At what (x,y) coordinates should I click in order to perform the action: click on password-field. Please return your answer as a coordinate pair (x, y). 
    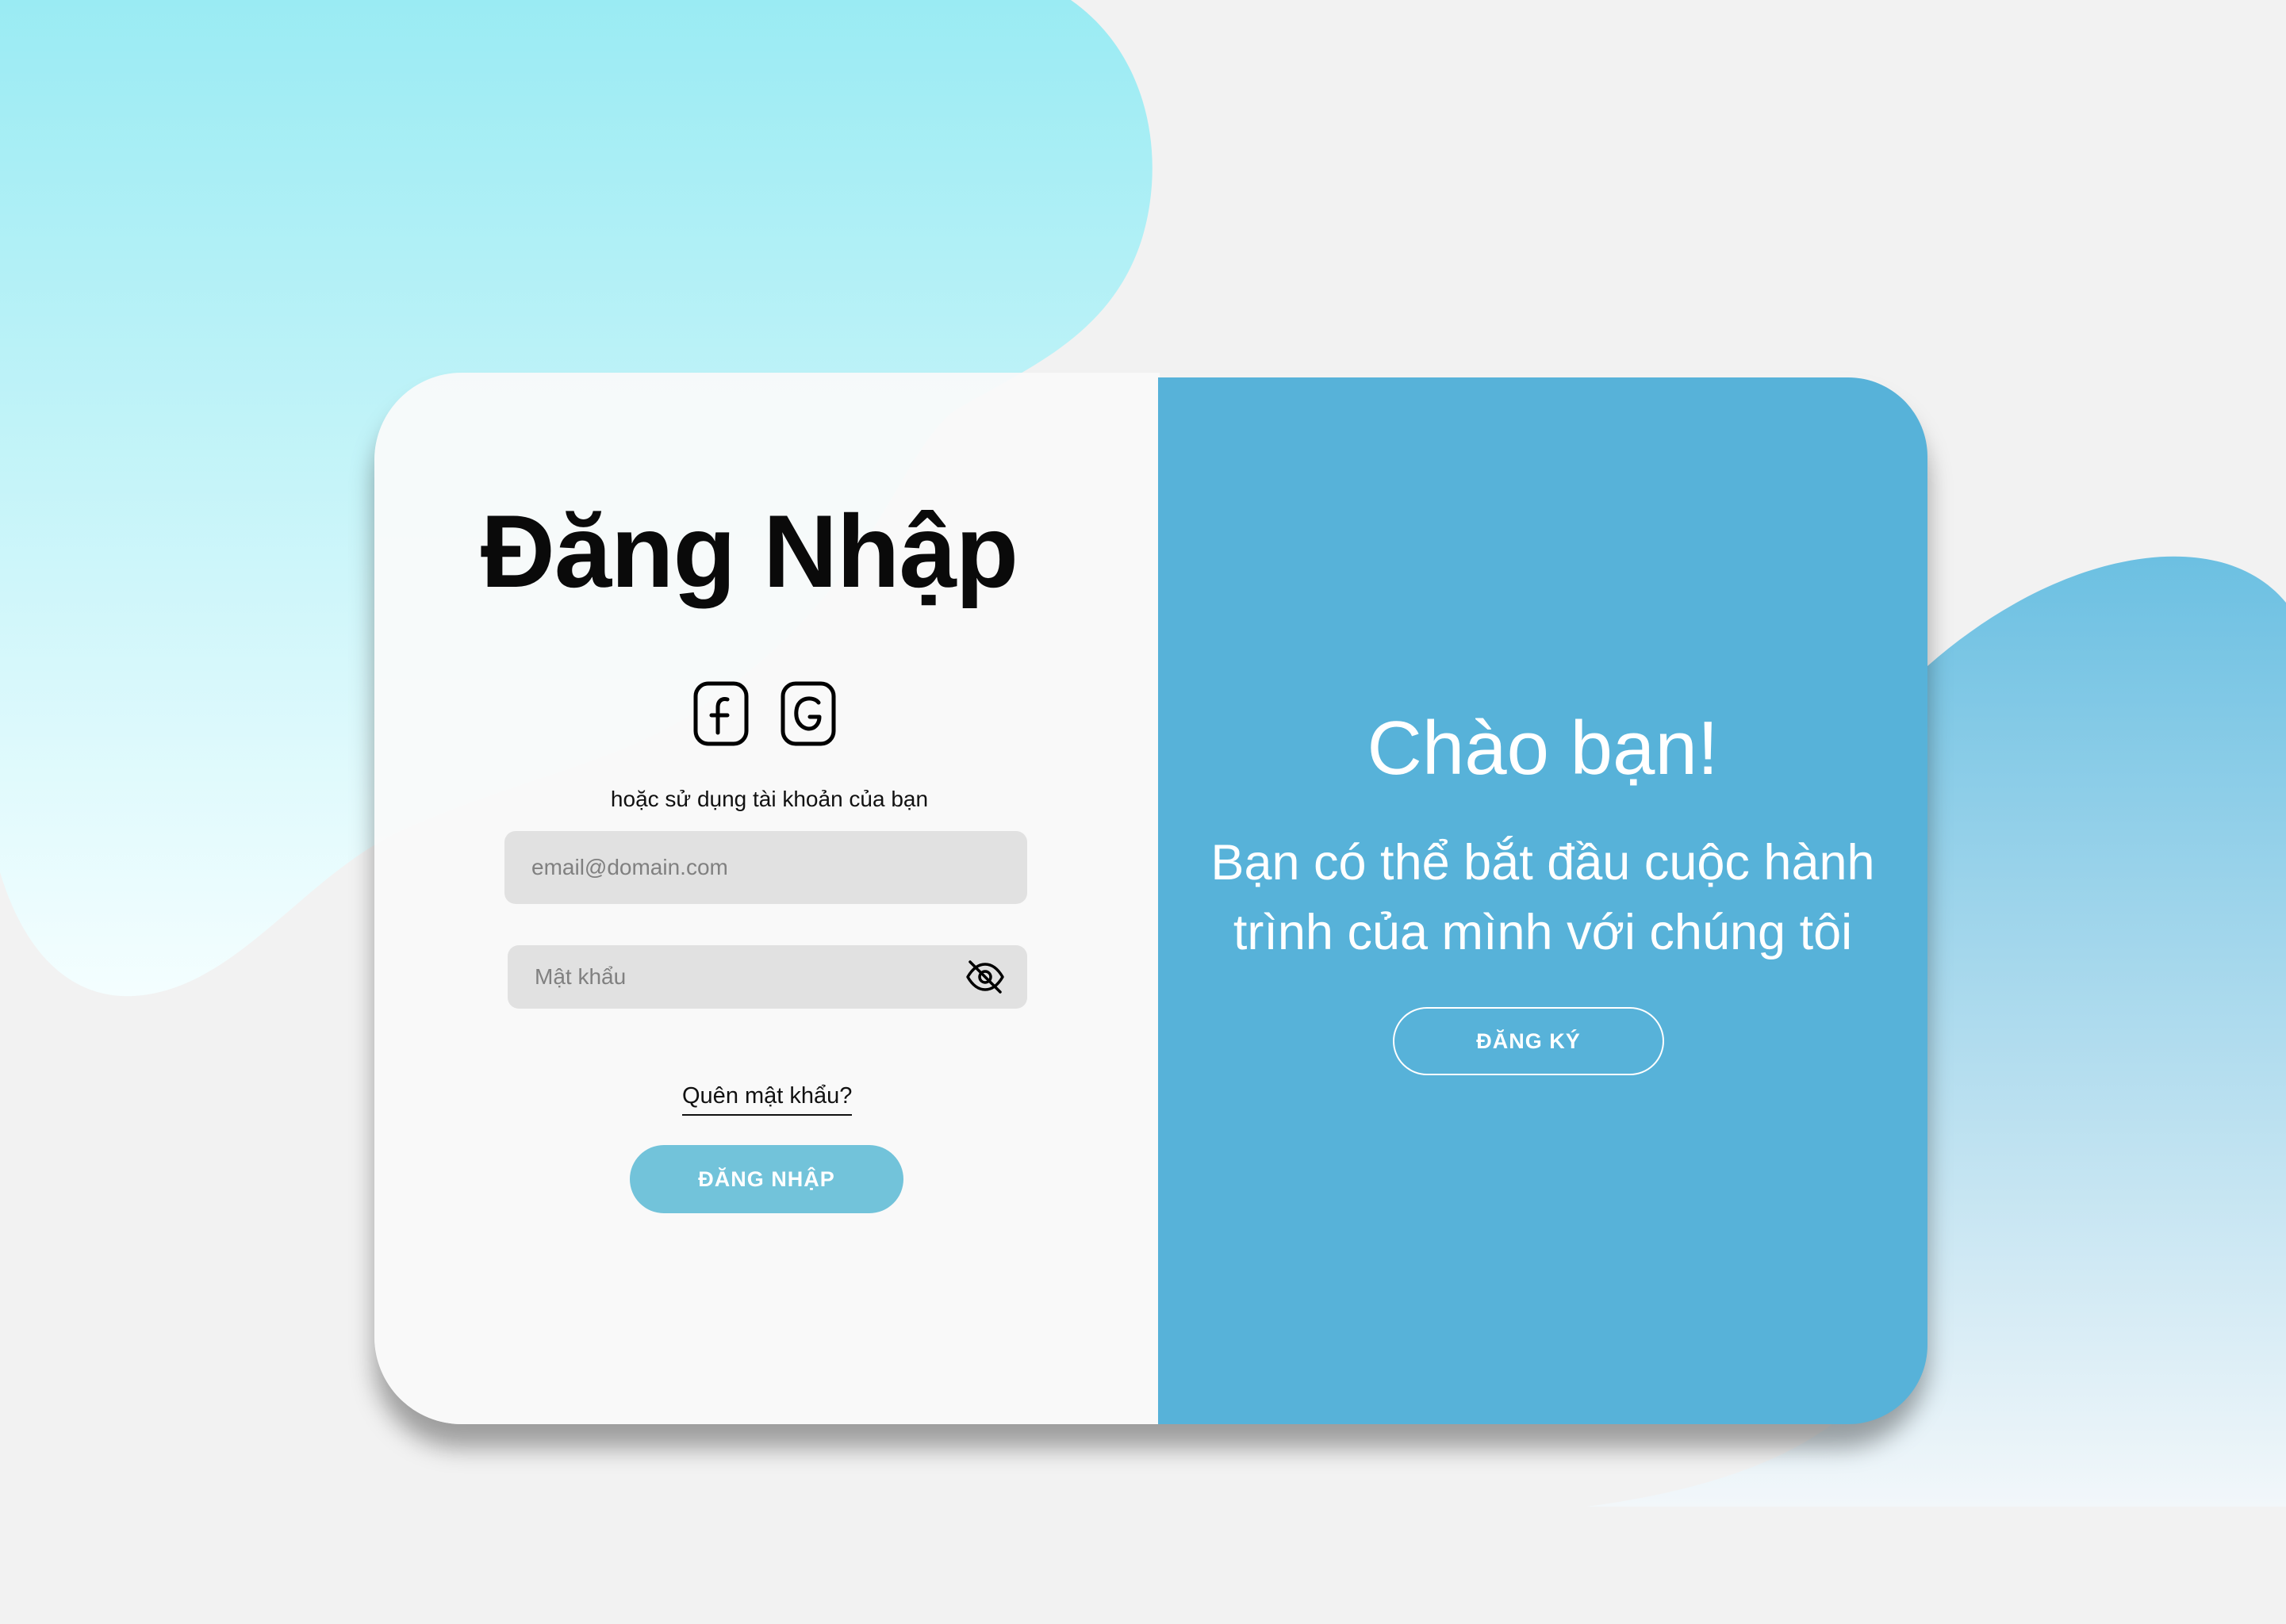
    Looking at the image, I should click on (767, 977).